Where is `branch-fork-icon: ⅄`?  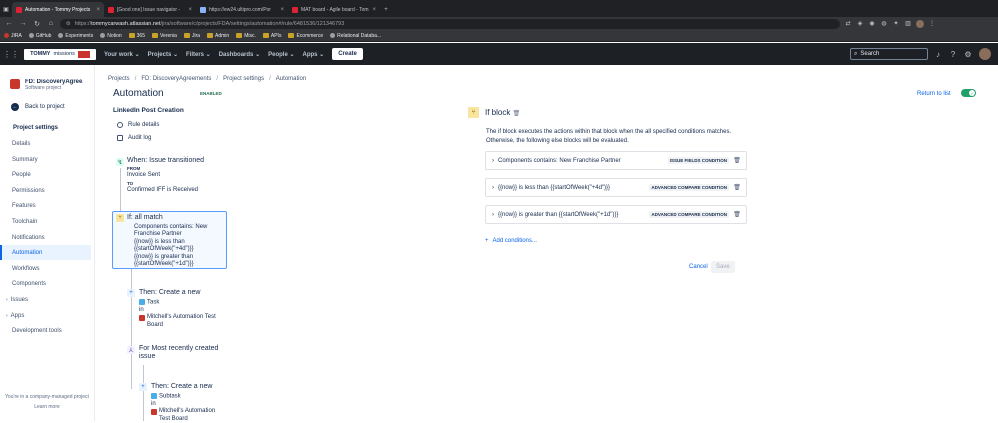 branch-fork-icon: ⅄ is located at coordinates (131, 350).